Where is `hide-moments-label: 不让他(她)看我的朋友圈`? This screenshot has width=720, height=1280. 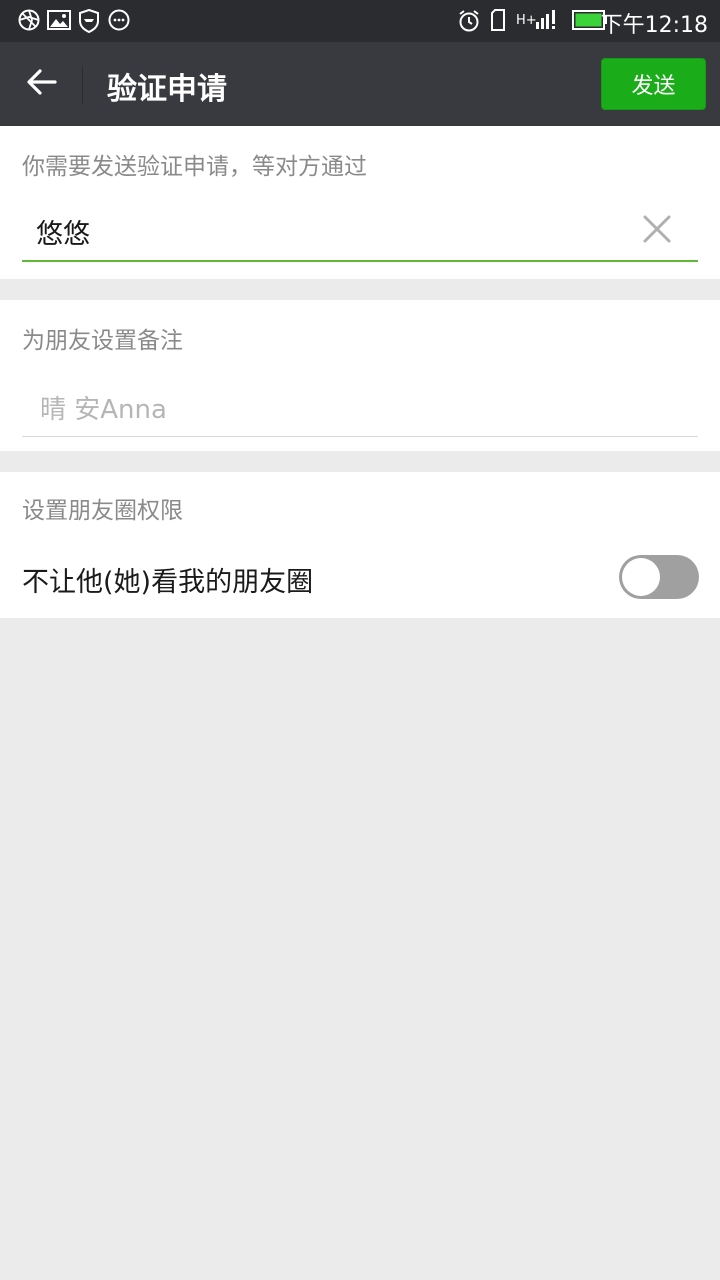 hide-moments-label: 不让他(她)看我的朋友圈 is located at coordinates (168, 582).